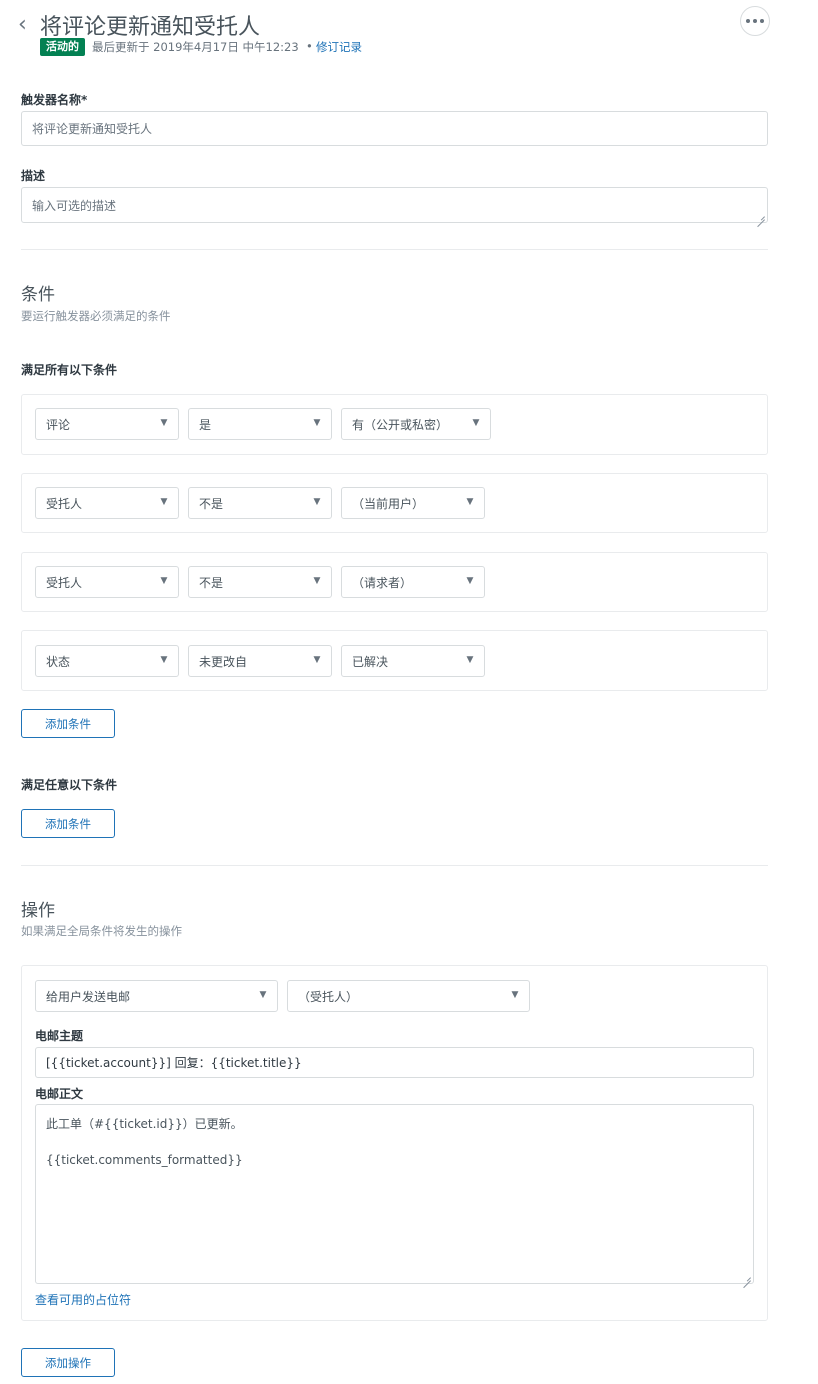 This screenshot has height=1384, width=818. Describe the element at coordinates (144, 1160) in the screenshot. I see `email-body-line: {{ticket.comments_formatted}}` at that location.